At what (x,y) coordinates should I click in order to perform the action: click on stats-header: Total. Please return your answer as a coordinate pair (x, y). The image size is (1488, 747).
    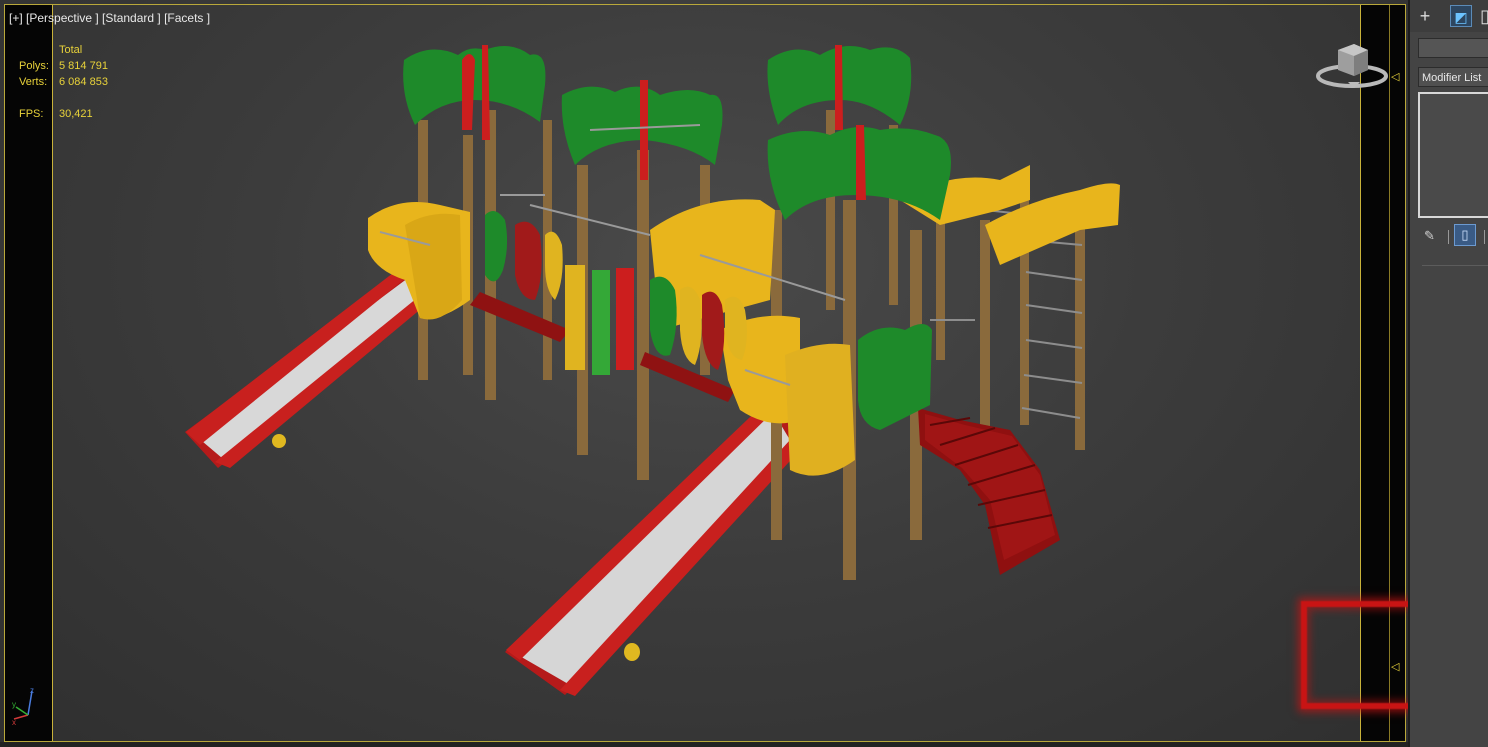
    Looking at the image, I should click on (71, 50).